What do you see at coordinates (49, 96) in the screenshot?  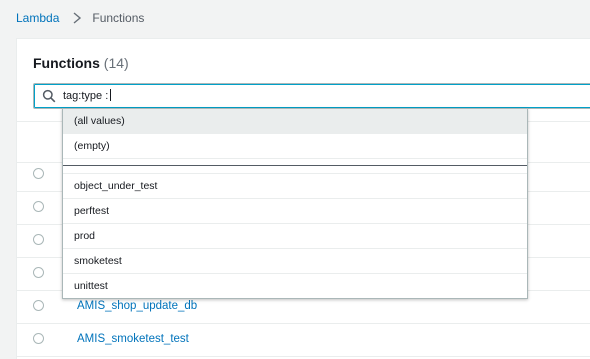 I see `search-icon` at bounding box center [49, 96].